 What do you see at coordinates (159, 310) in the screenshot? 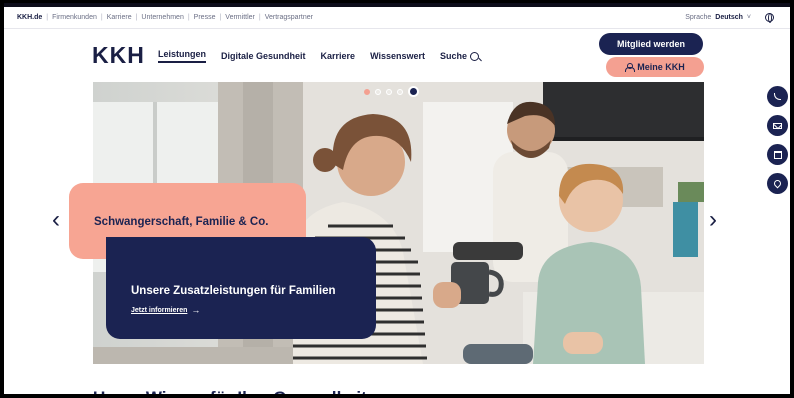
I see `hero-cta-label: Jetzt informieren` at bounding box center [159, 310].